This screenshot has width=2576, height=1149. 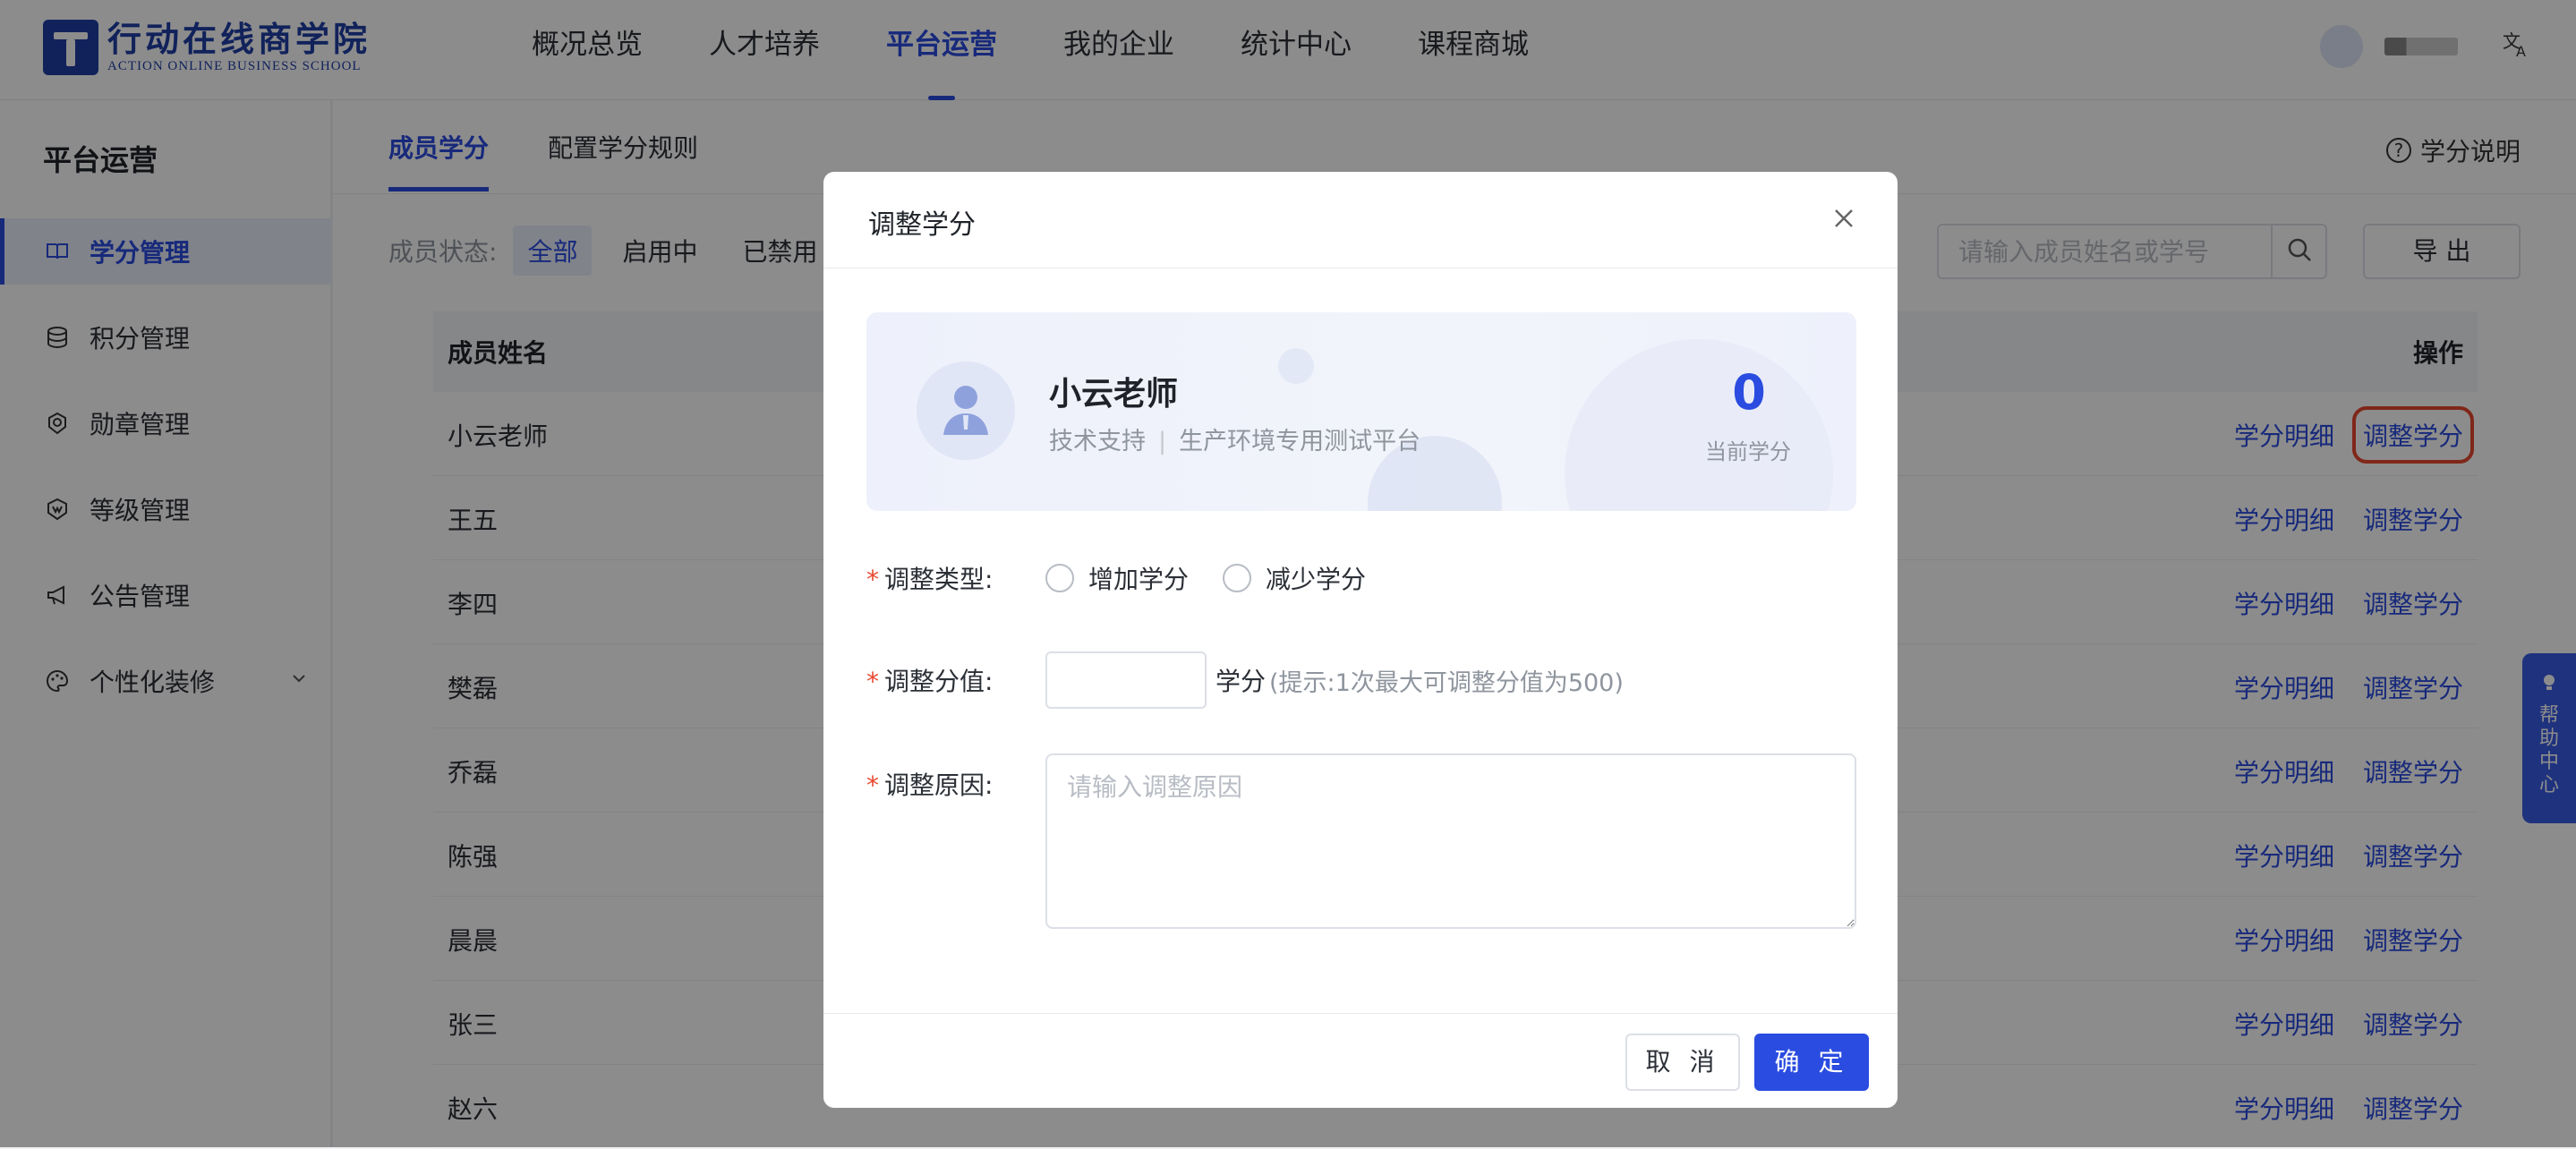 I want to click on adjust-value-row: * 调整分值: 学分 (提示:1次最大可调整分值为500), so click(x=1245, y=680).